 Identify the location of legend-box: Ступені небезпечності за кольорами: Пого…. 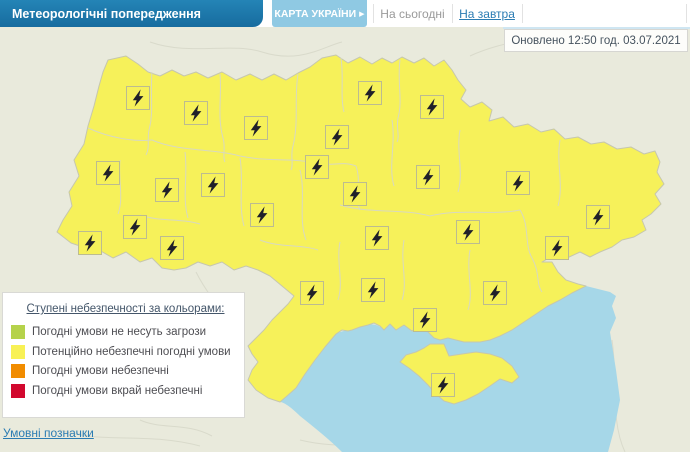
(123, 355).